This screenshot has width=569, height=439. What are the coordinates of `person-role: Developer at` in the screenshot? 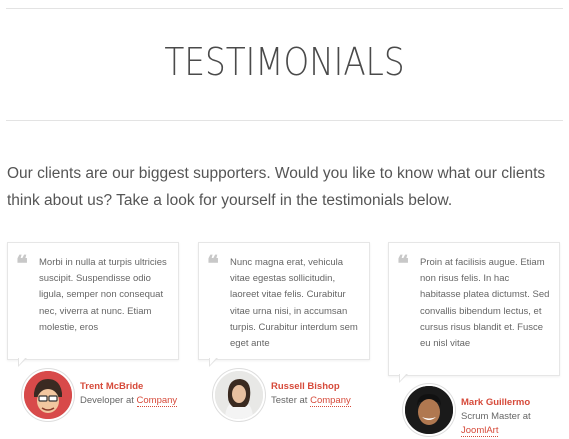 It's located at (107, 400).